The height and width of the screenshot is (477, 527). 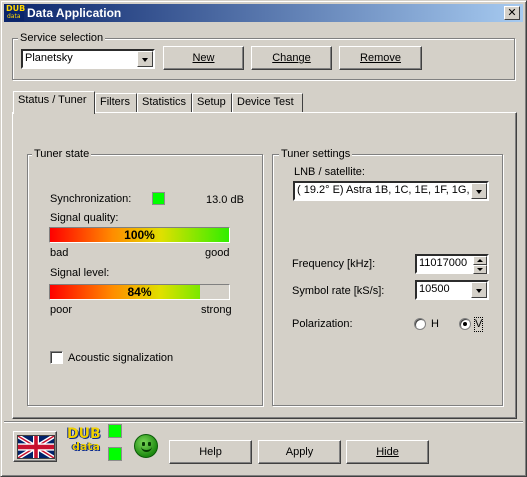 What do you see at coordinates (115, 454) in the screenshot?
I see `status-led-bottom` at bounding box center [115, 454].